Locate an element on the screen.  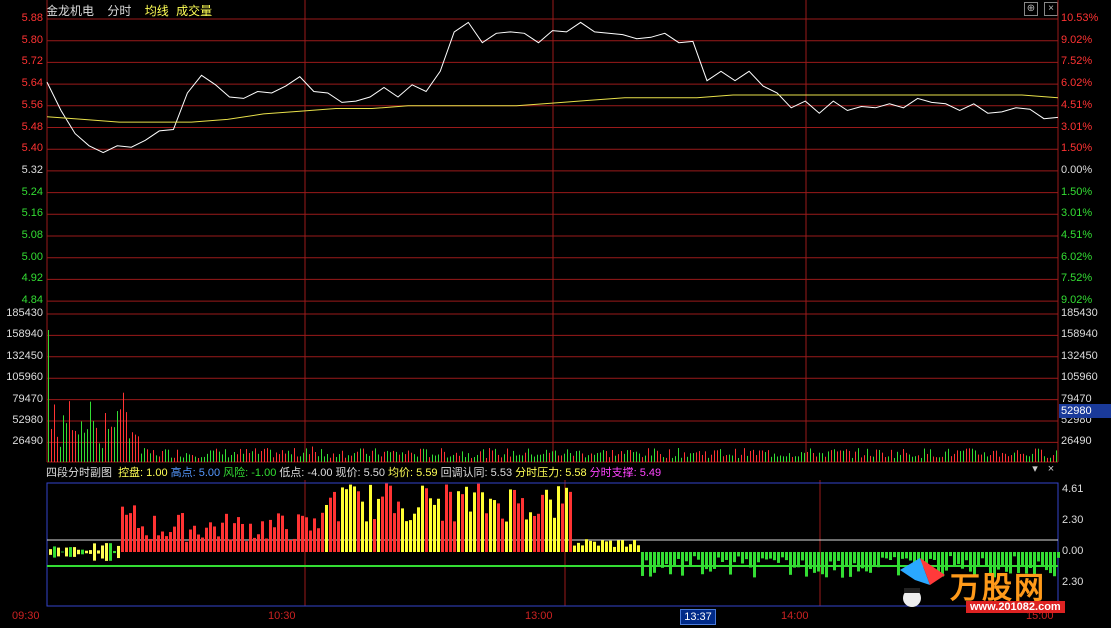
price-axis-label: 5.56 is located at coordinates (32, 104).